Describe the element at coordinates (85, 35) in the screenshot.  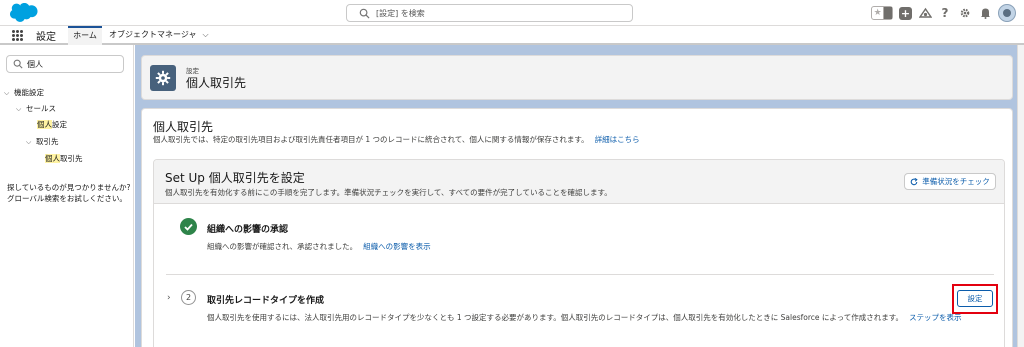
I see `tab-home: ホーム` at that location.